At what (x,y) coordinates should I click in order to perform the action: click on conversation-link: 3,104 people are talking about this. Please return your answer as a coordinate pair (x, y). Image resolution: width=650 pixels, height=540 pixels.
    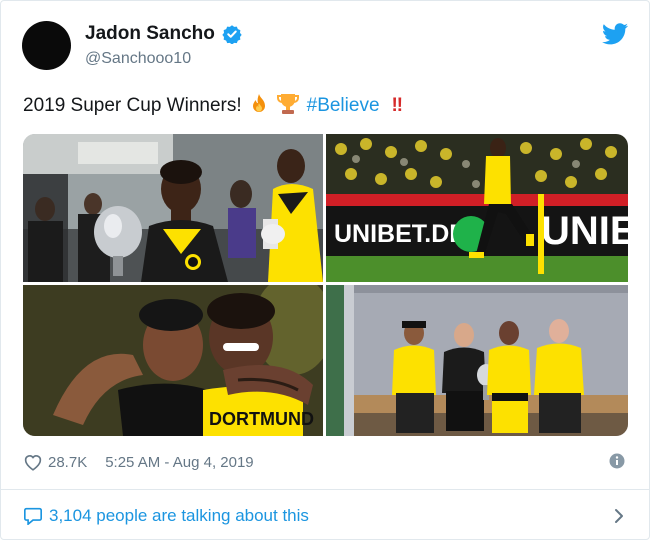
    Looking at the image, I should click on (326, 516).